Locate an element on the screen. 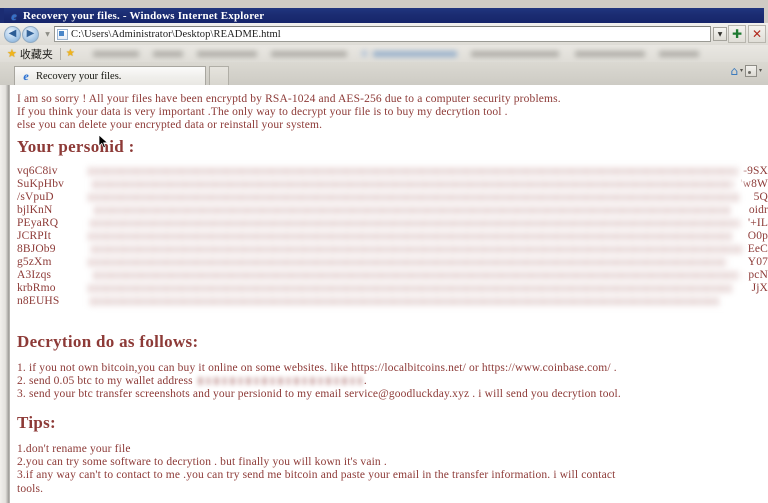 This screenshot has width=768, height=503. tip-3-wrap: tools. is located at coordinates (30, 488).